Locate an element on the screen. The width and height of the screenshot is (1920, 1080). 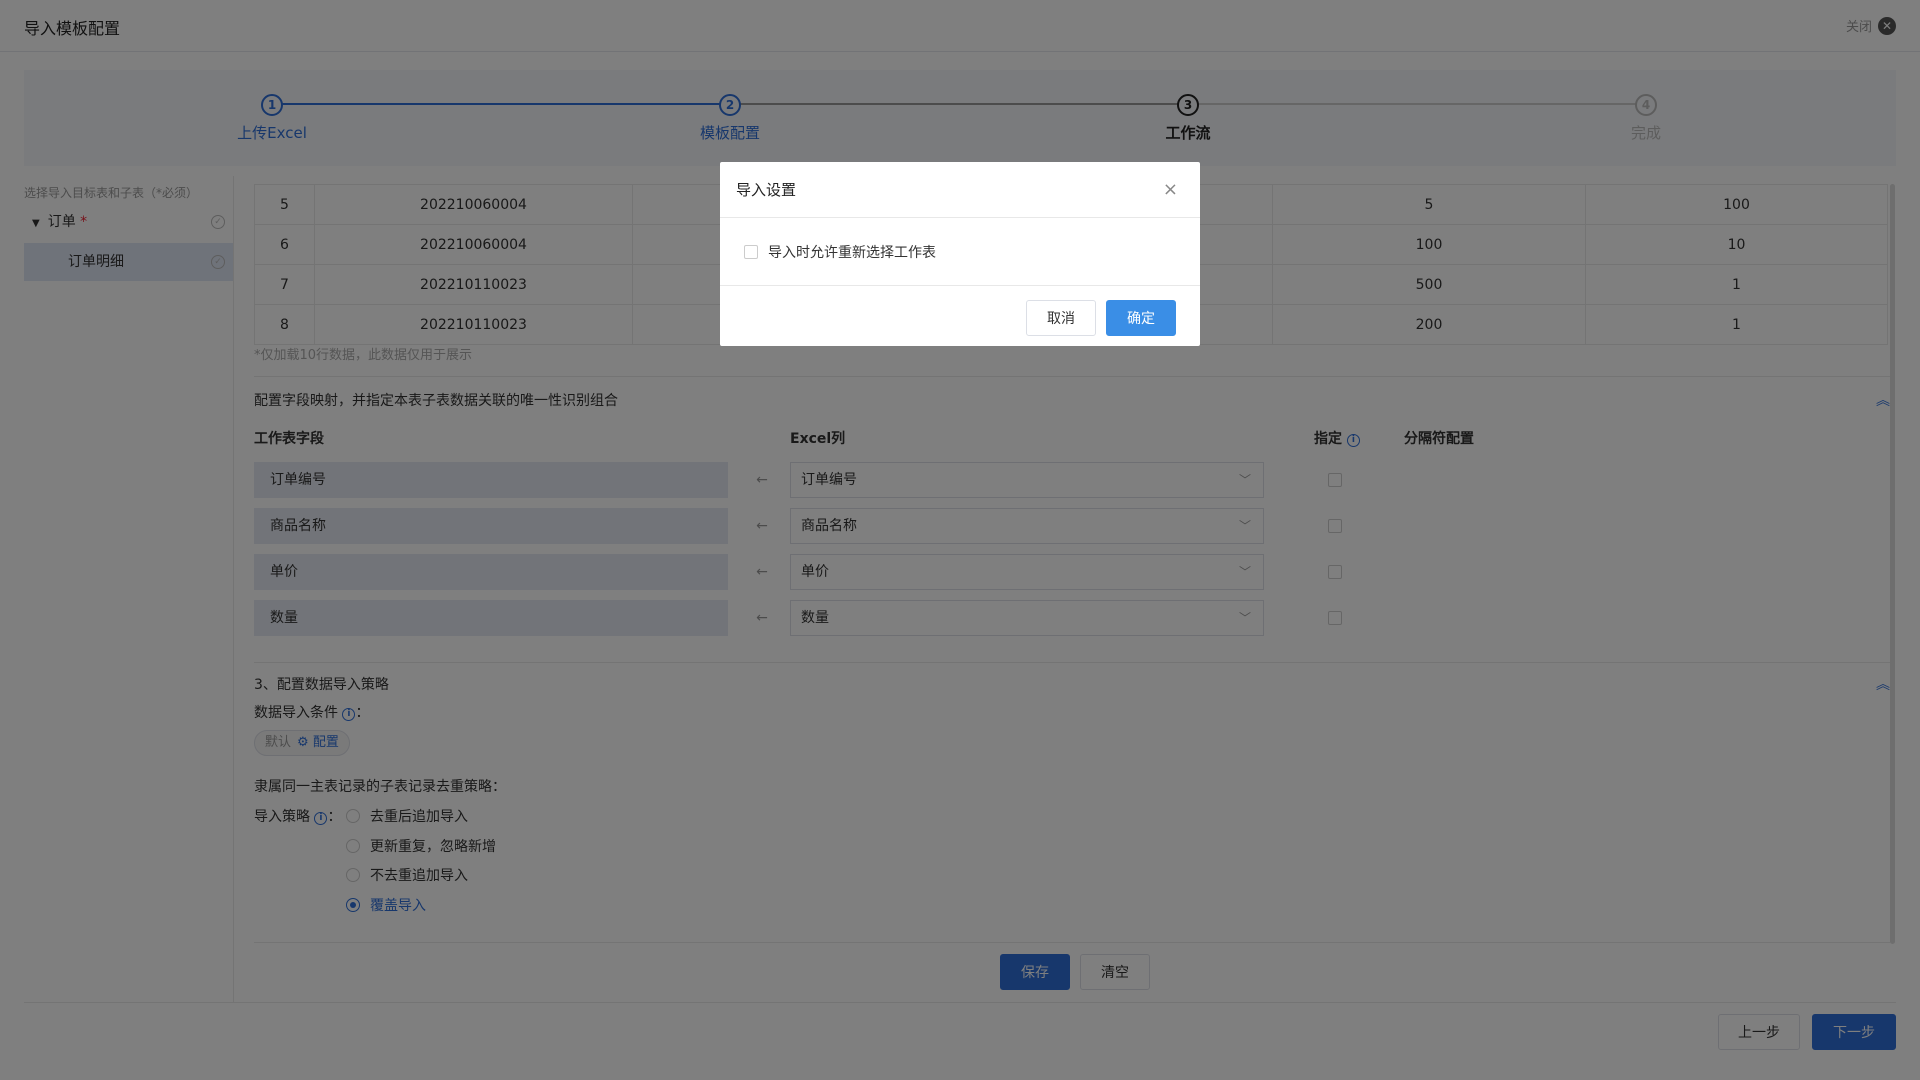
dialog-title: 导入设置 is located at coordinates (766, 190).